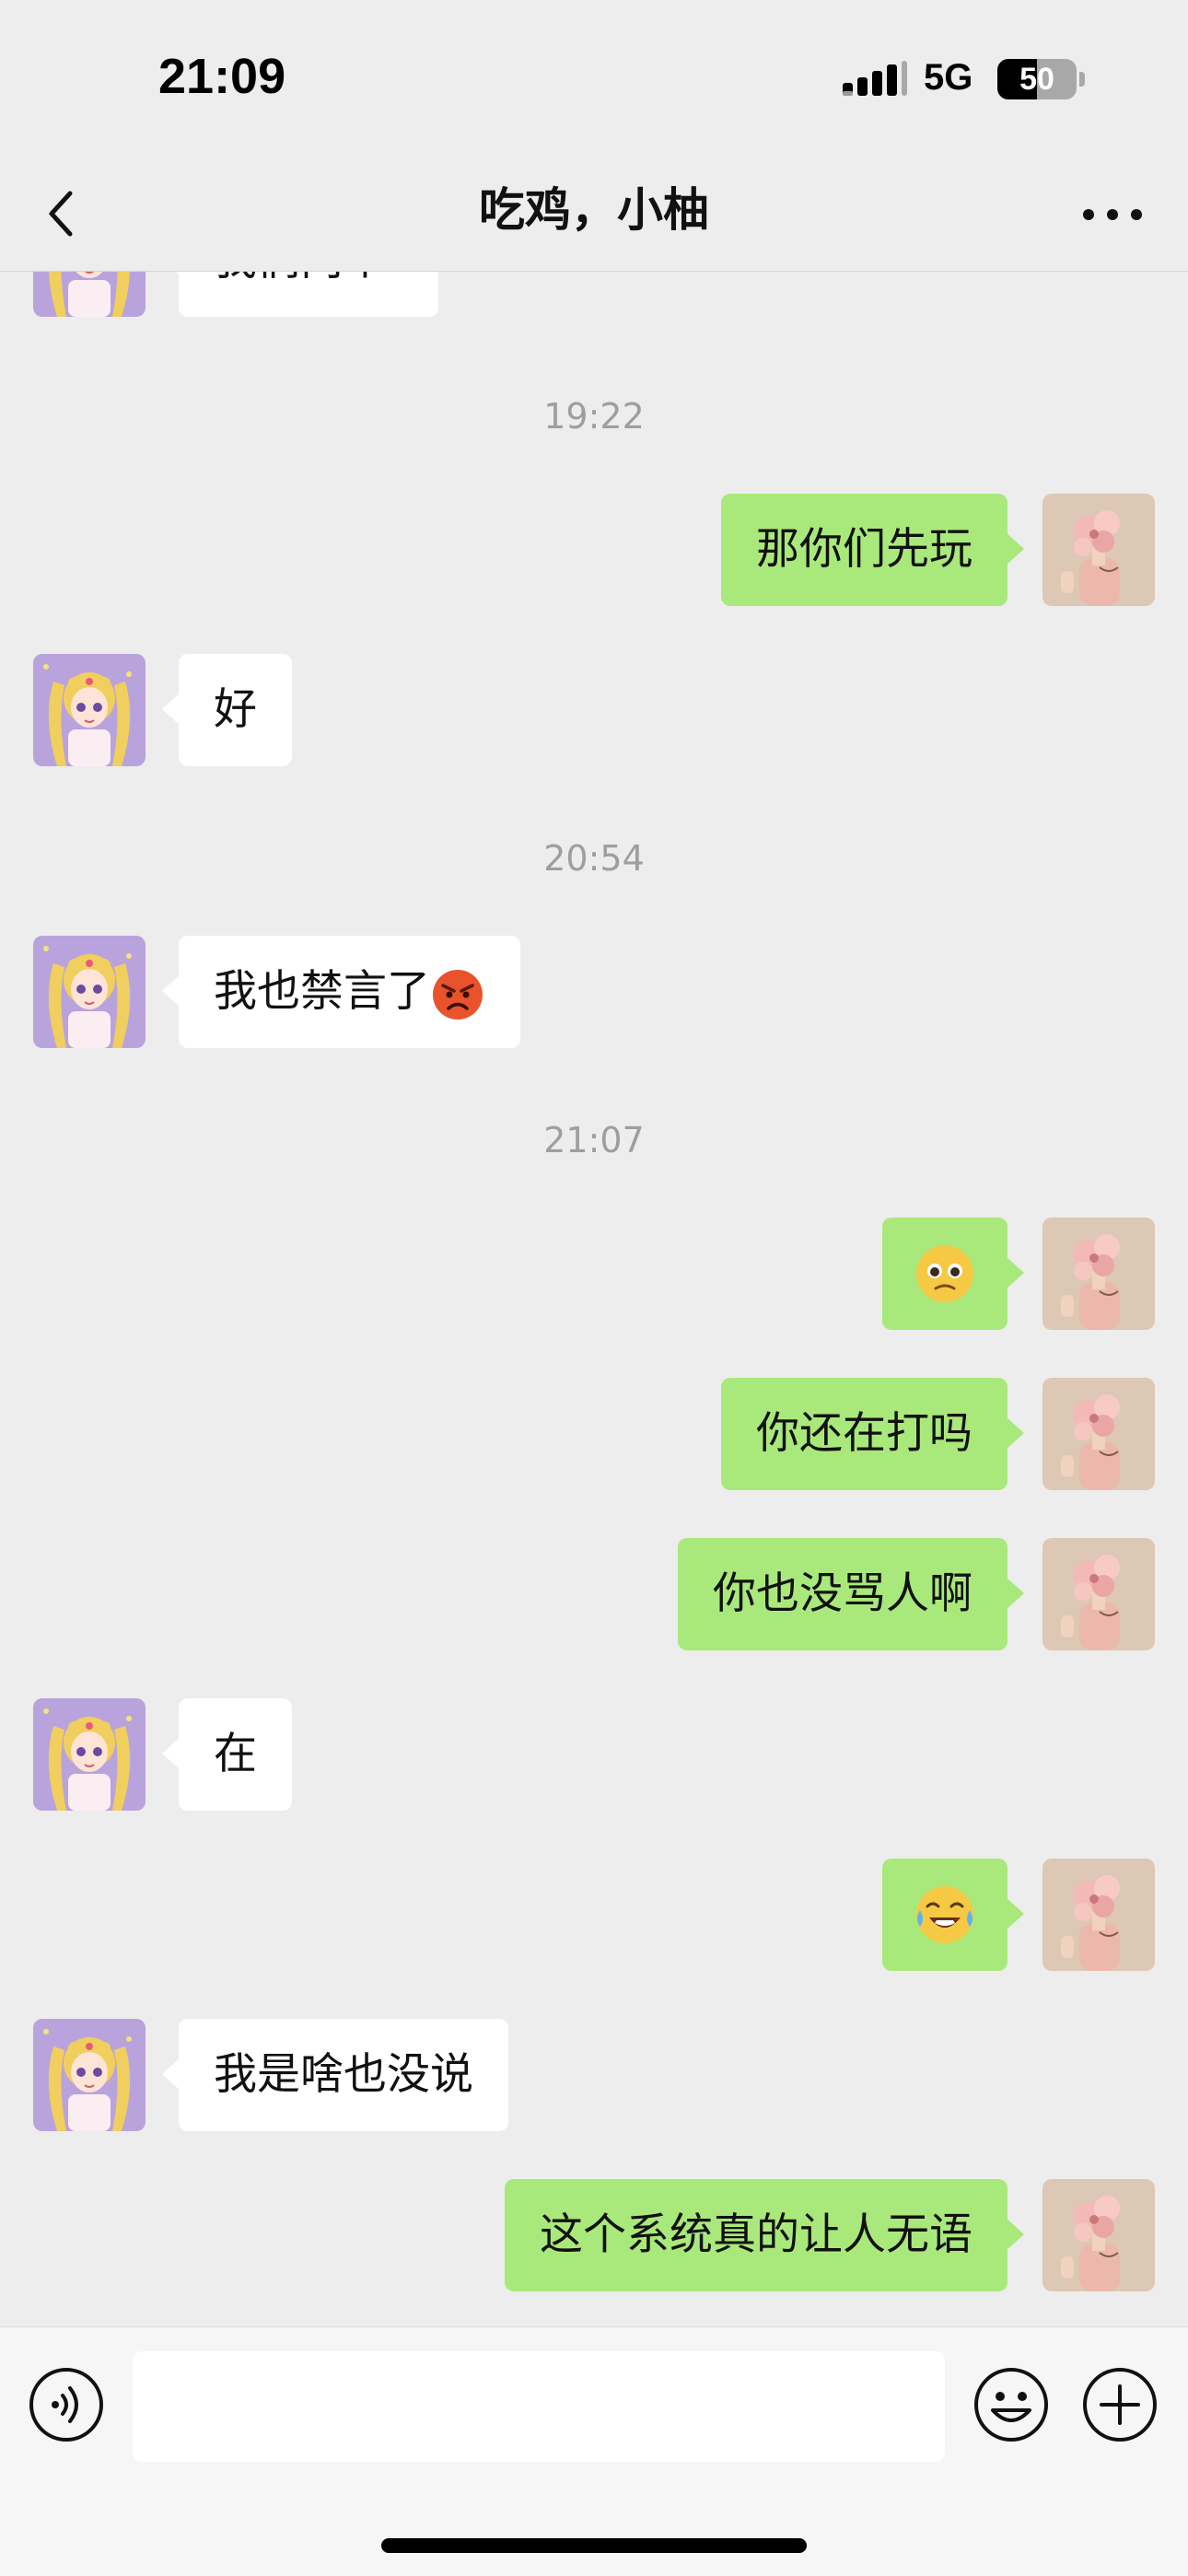  I want to click on network-type: 5G, so click(948, 77).